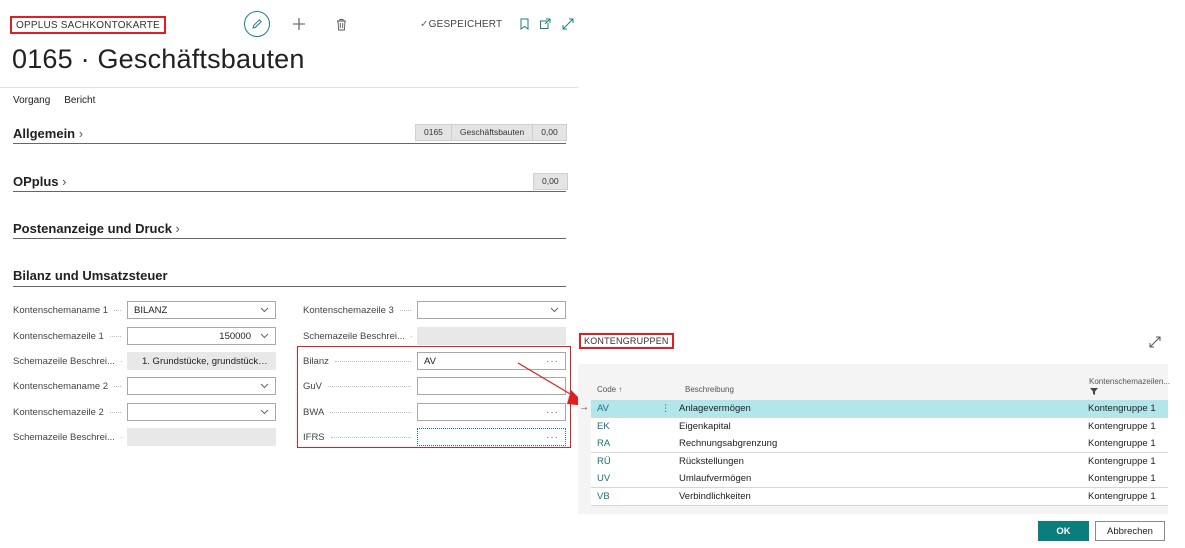  What do you see at coordinates (359, 310) in the screenshot?
I see `field-label: Kontenschemazeile 3` at bounding box center [359, 310].